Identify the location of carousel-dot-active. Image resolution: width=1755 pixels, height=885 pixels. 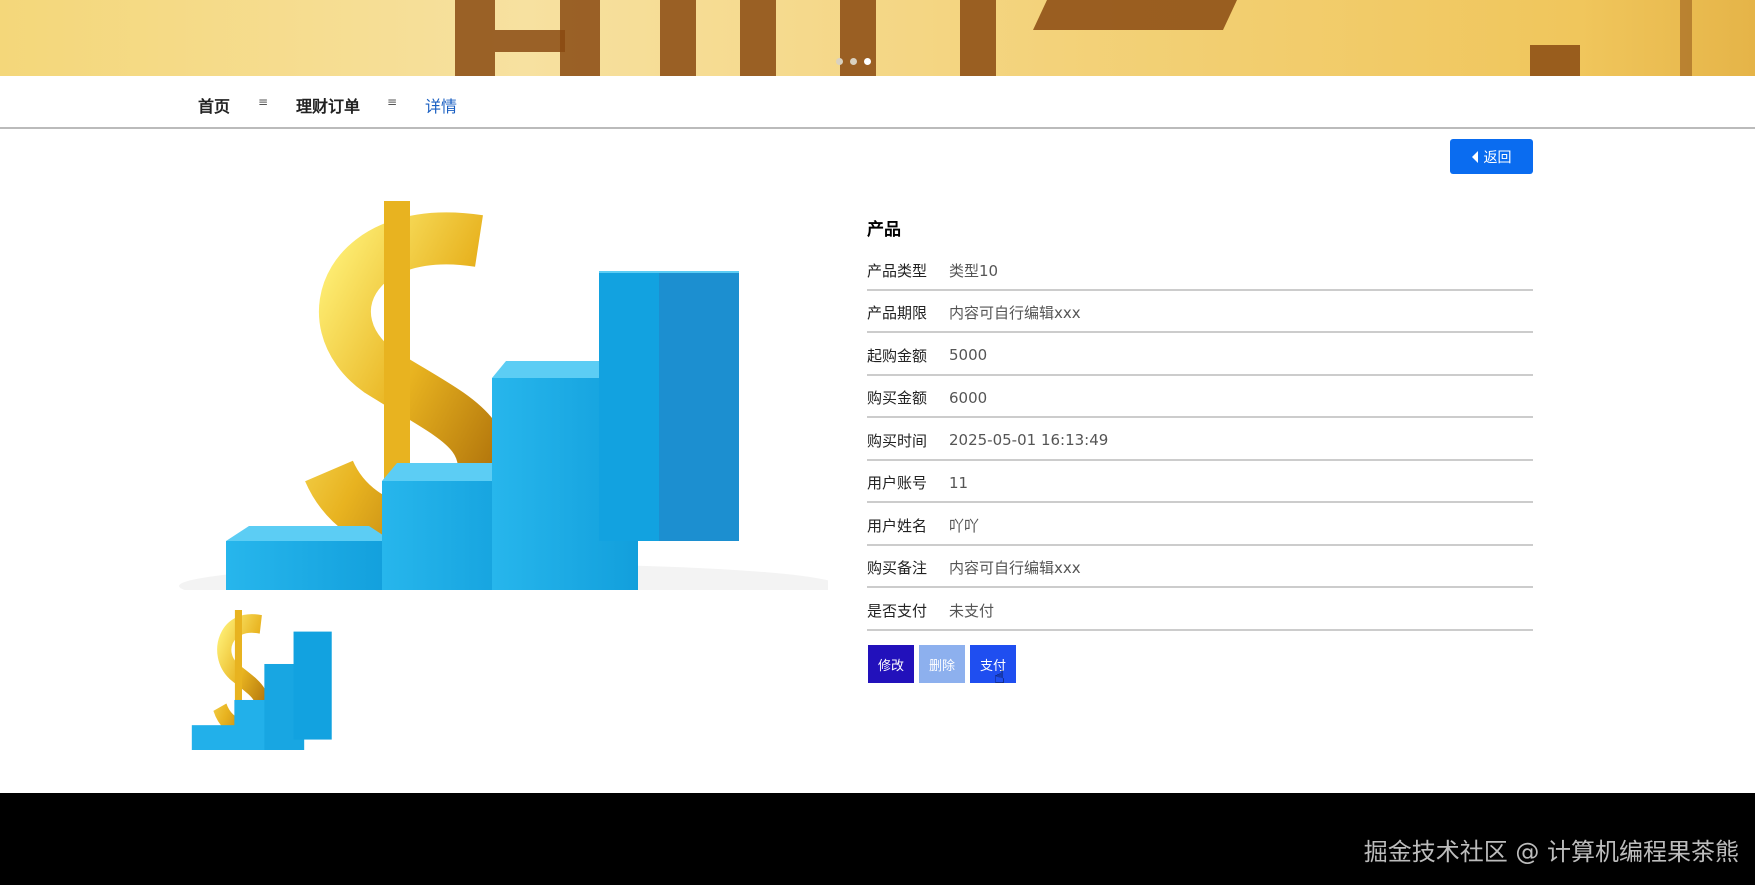
(867, 61).